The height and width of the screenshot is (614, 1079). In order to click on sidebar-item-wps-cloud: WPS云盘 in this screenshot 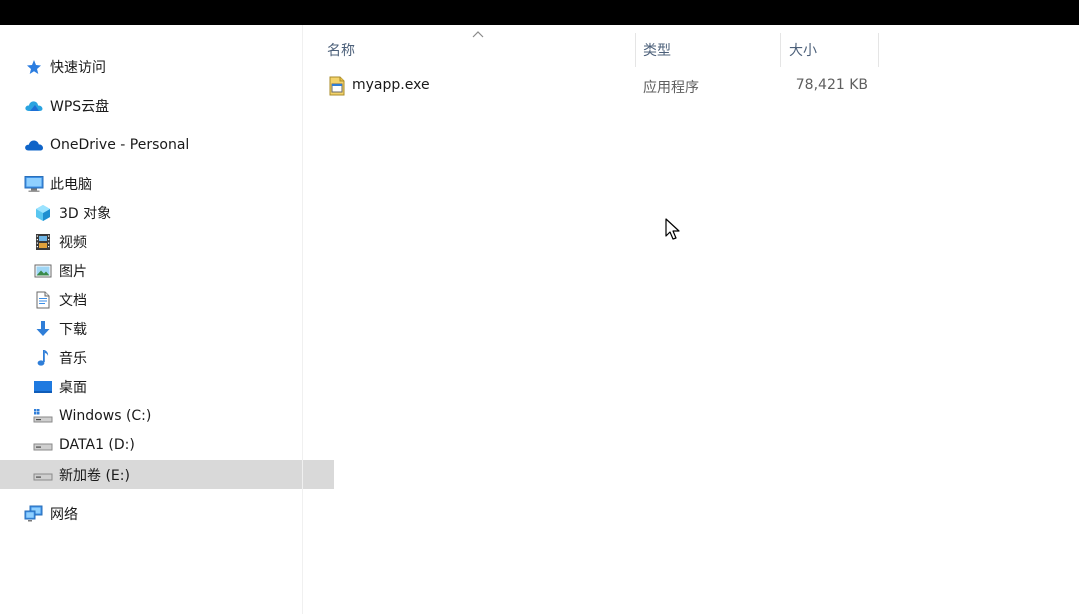, I will do `click(162, 105)`.